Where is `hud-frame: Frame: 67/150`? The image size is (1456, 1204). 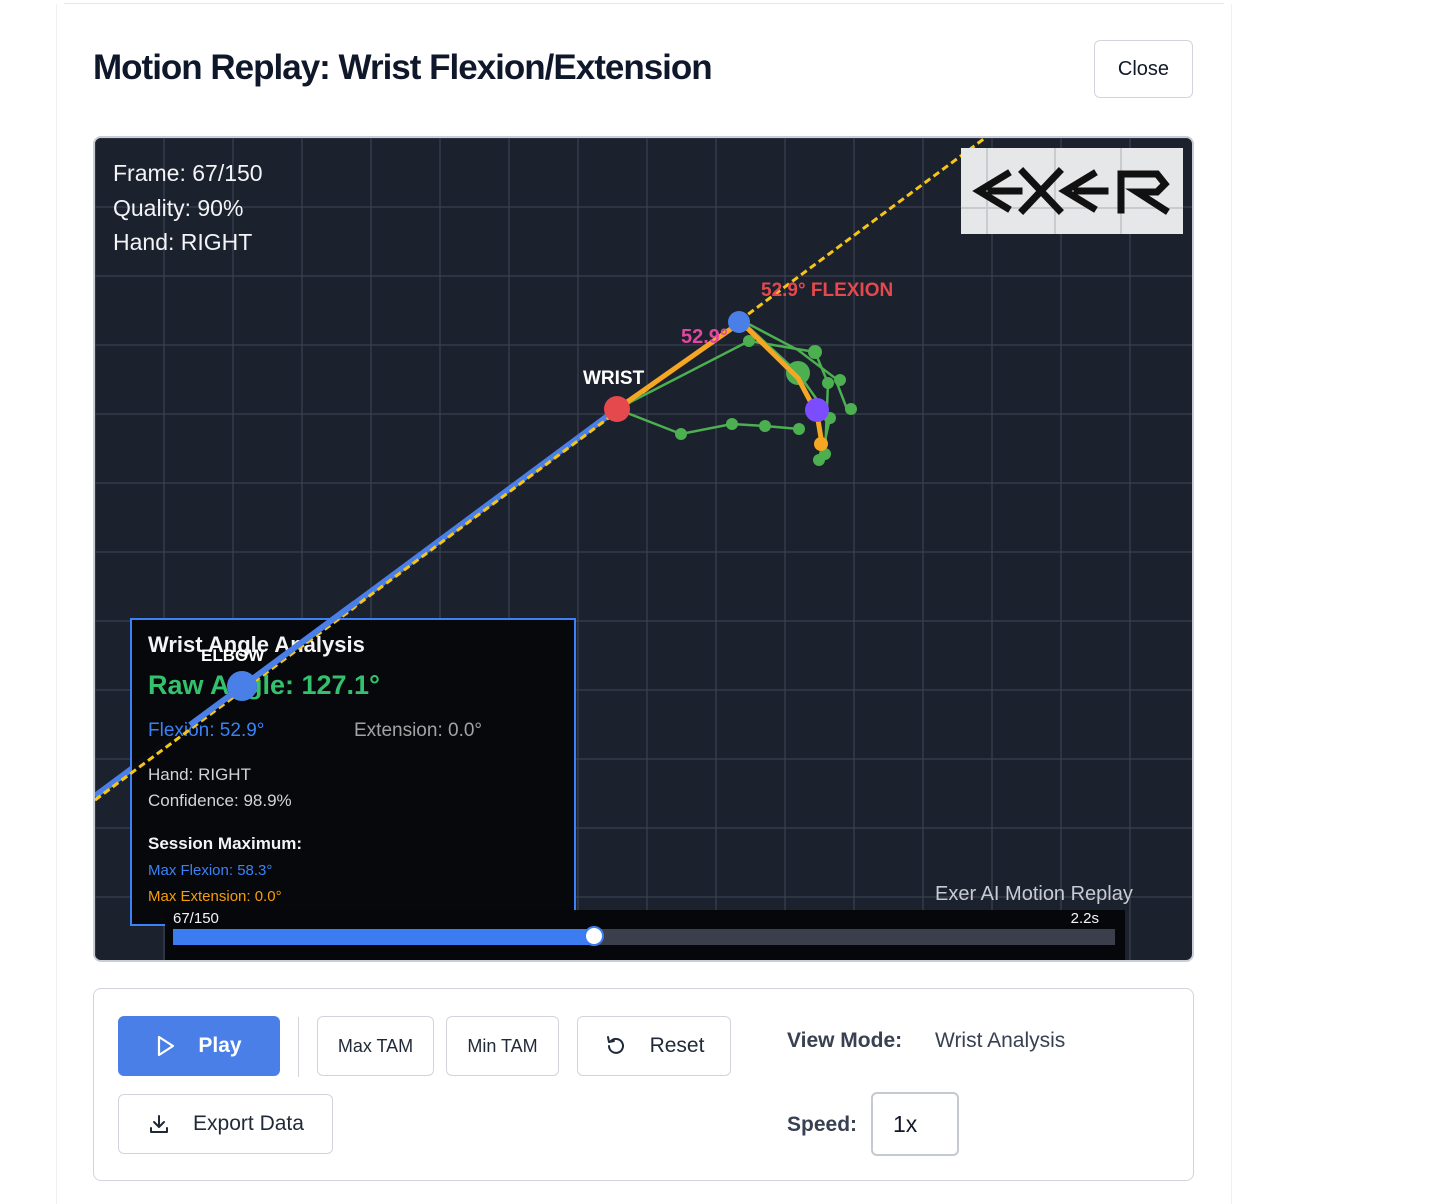 hud-frame: Frame: 67/150 is located at coordinates (188, 173).